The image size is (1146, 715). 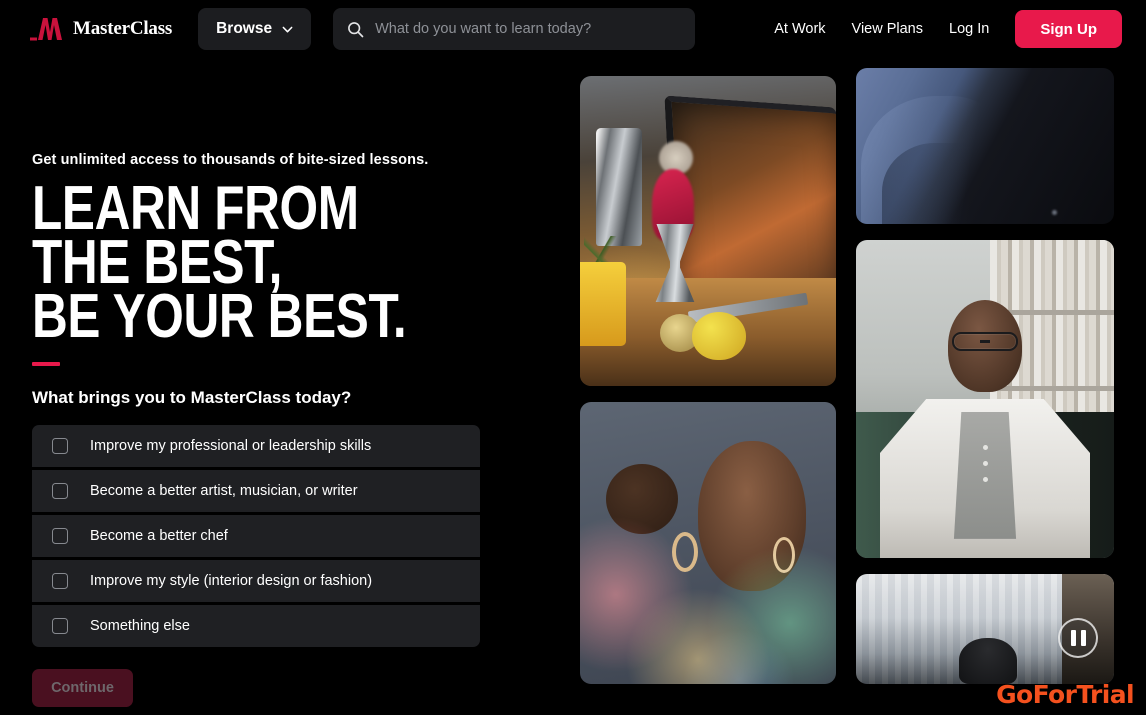 What do you see at coordinates (192, 397) in the screenshot?
I see `onboarding-question: What brings you to MasterClass today?` at bounding box center [192, 397].